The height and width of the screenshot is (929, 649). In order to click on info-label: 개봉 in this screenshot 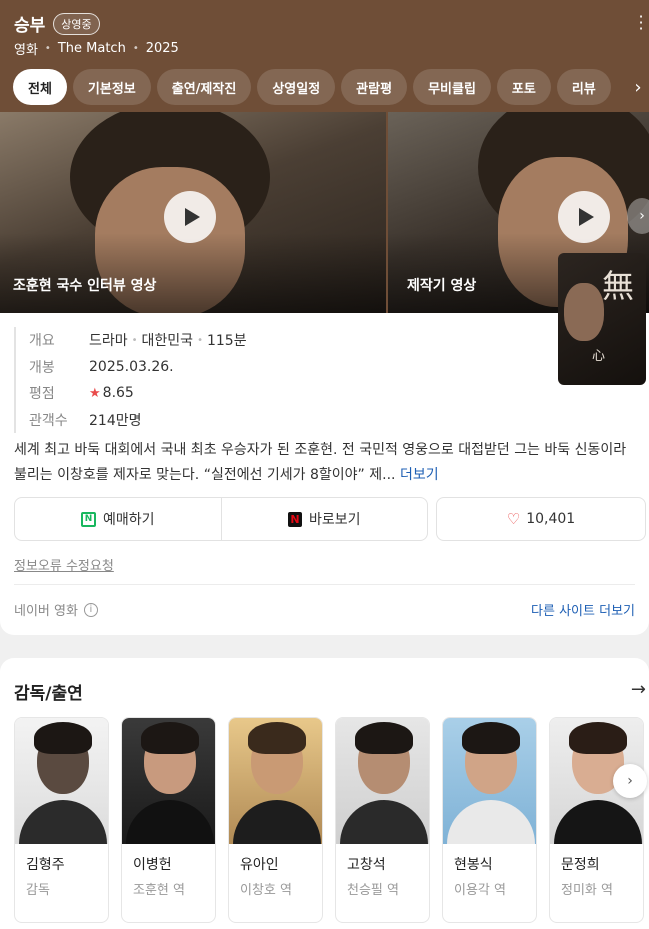, I will do `click(42, 367)`.